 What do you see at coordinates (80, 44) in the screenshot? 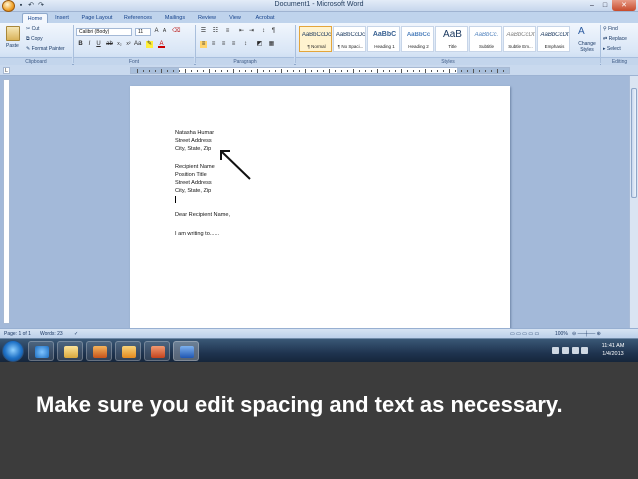
I see `bold-icon: B` at bounding box center [80, 44].